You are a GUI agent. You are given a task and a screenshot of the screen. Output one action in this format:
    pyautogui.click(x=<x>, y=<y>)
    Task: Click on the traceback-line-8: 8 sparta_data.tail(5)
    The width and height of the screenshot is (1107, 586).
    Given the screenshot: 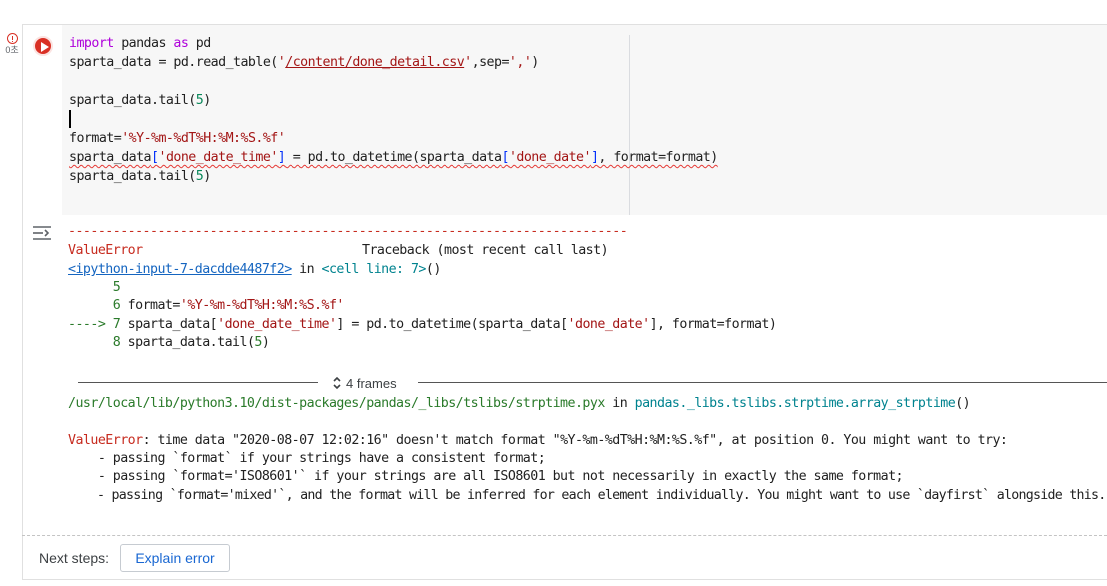 What is the action you would take?
    pyautogui.click(x=169, y=342)
    